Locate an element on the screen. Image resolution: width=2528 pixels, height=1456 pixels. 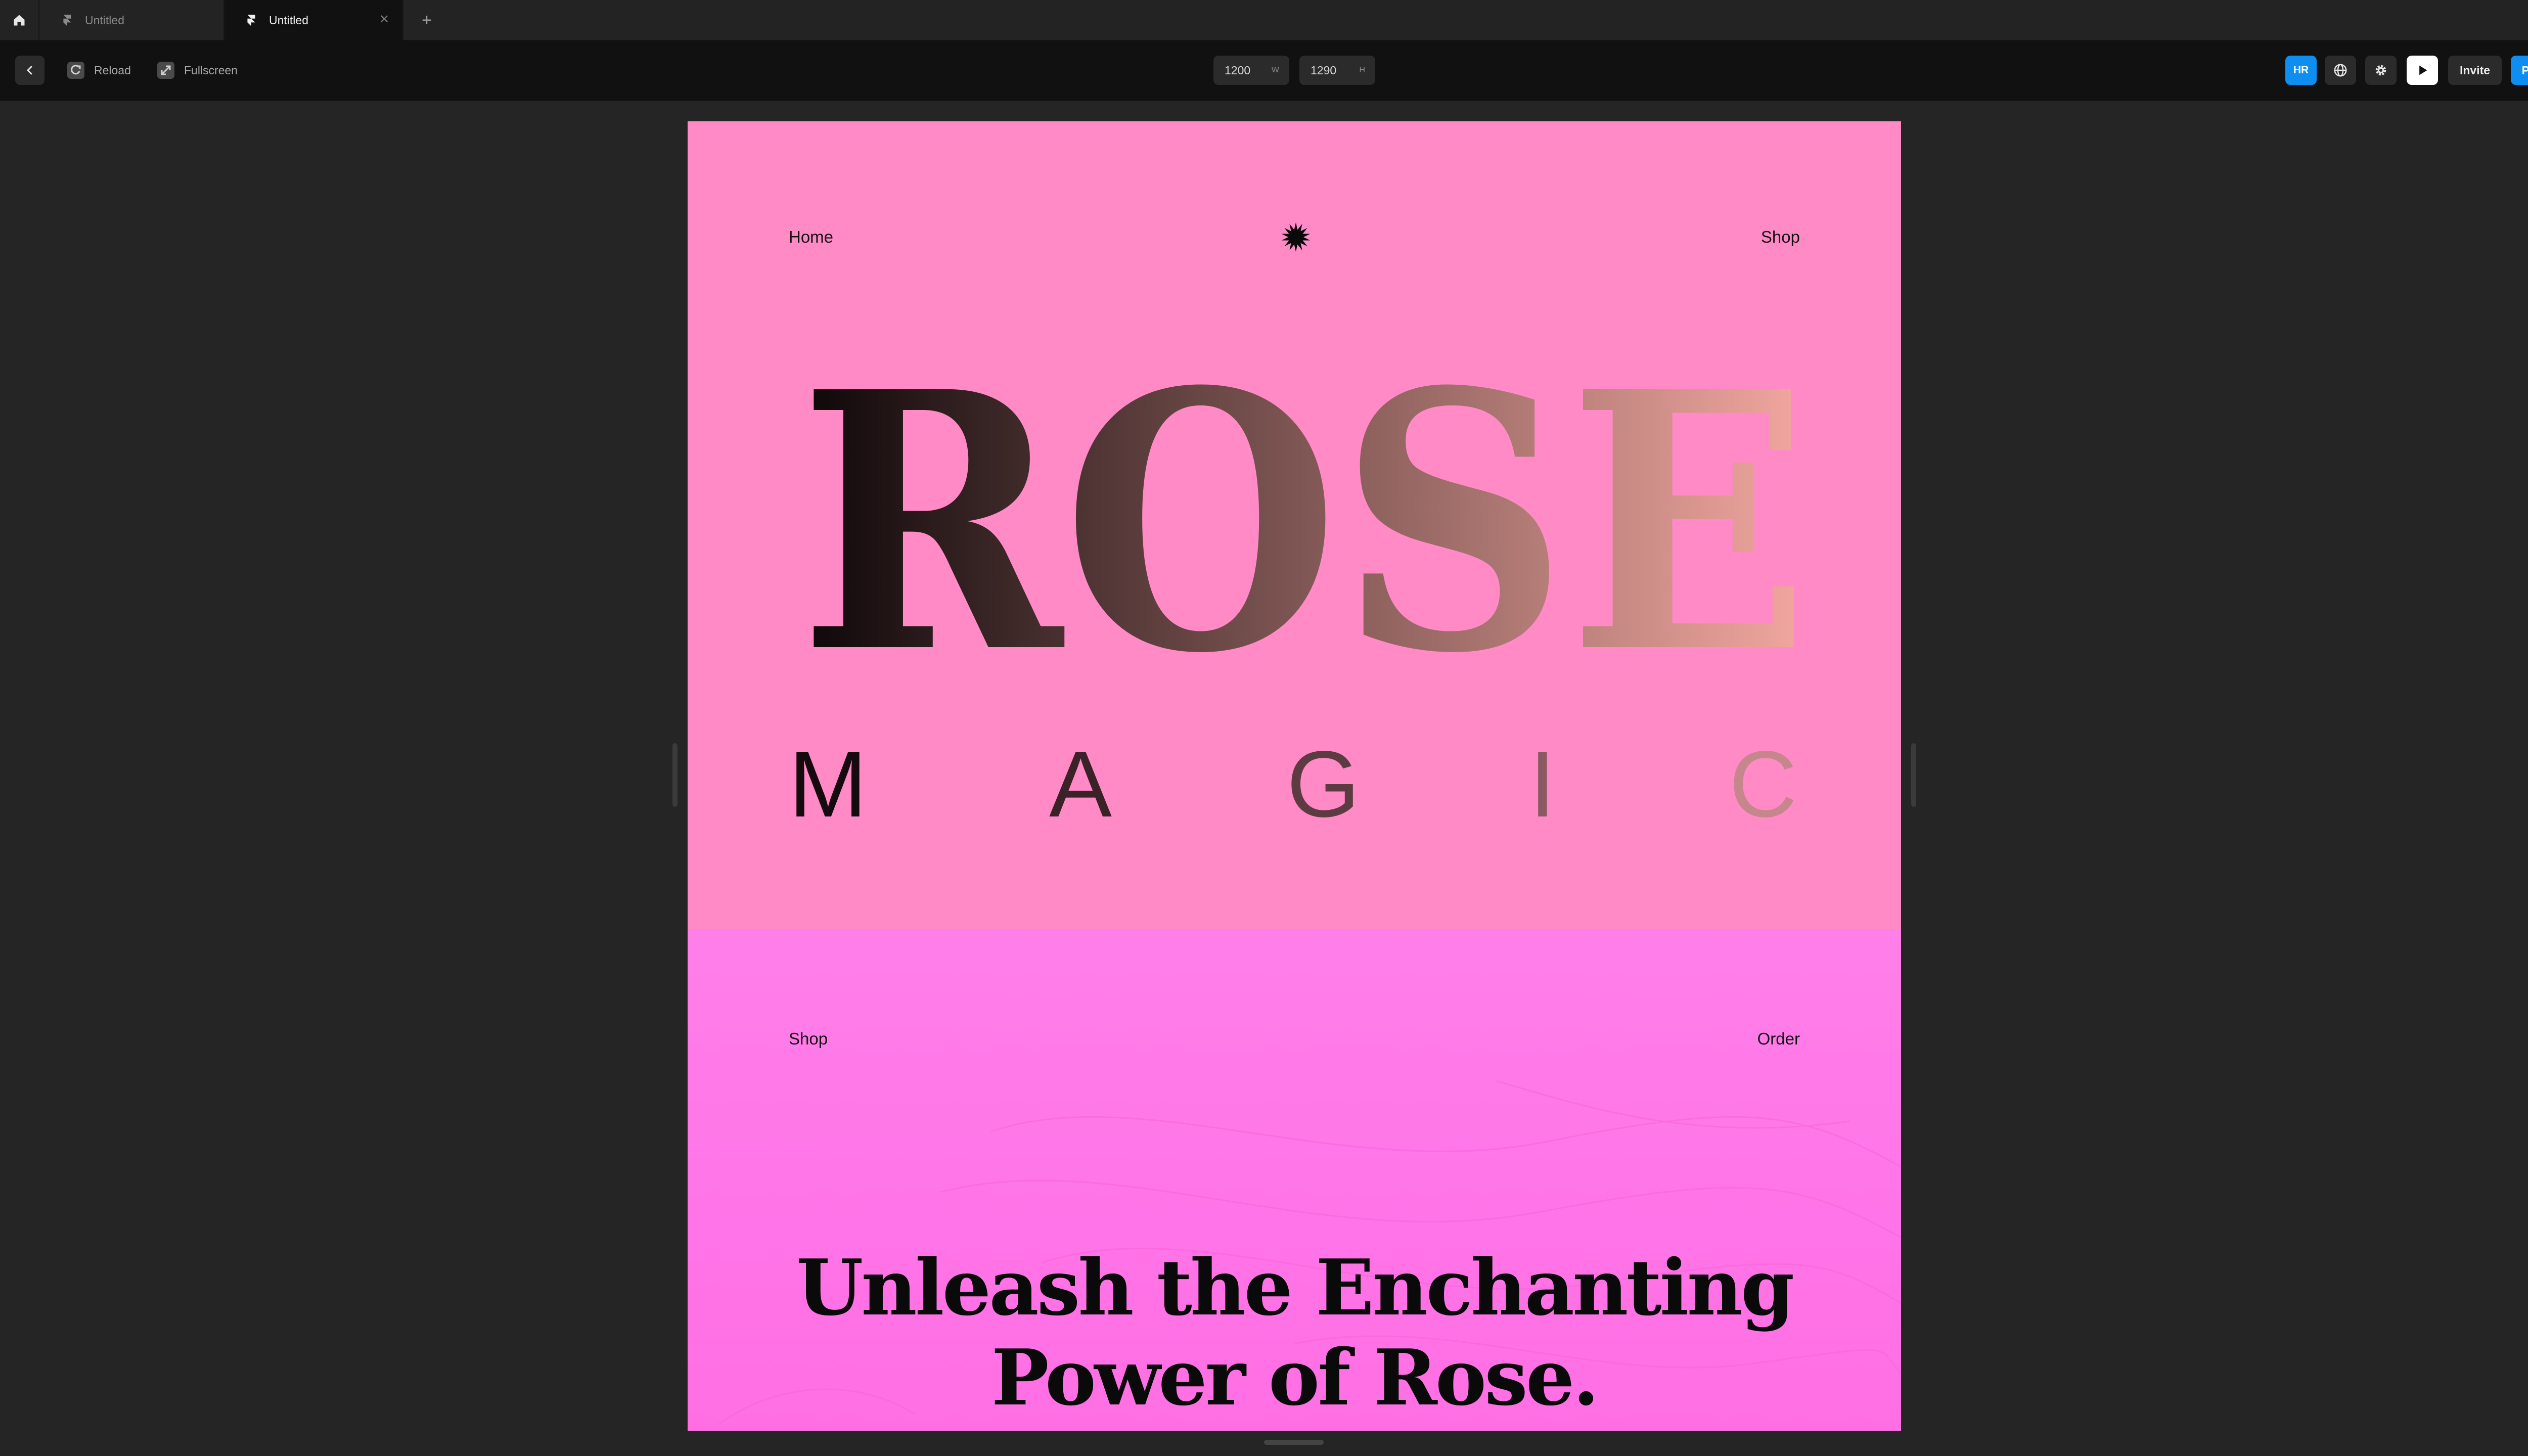
headline-line-1: Unleash the Enchanting is located at coordinates (1296, 1287).